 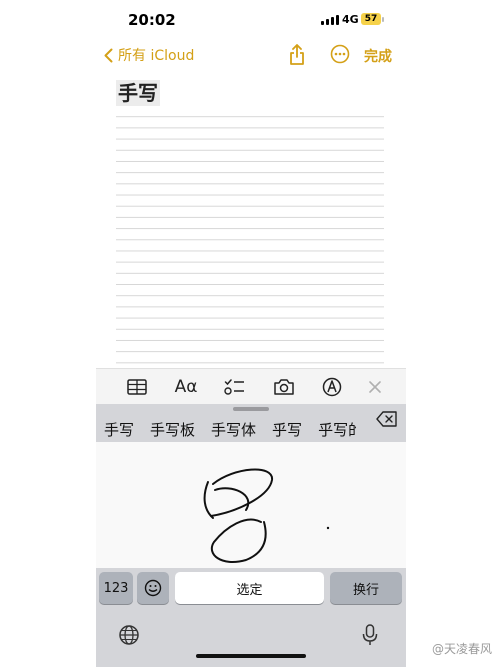 What do you see at coordinates (116, 588) in the screenshot?
I see `numbers-key: 123` at bounding box center [116, 588].